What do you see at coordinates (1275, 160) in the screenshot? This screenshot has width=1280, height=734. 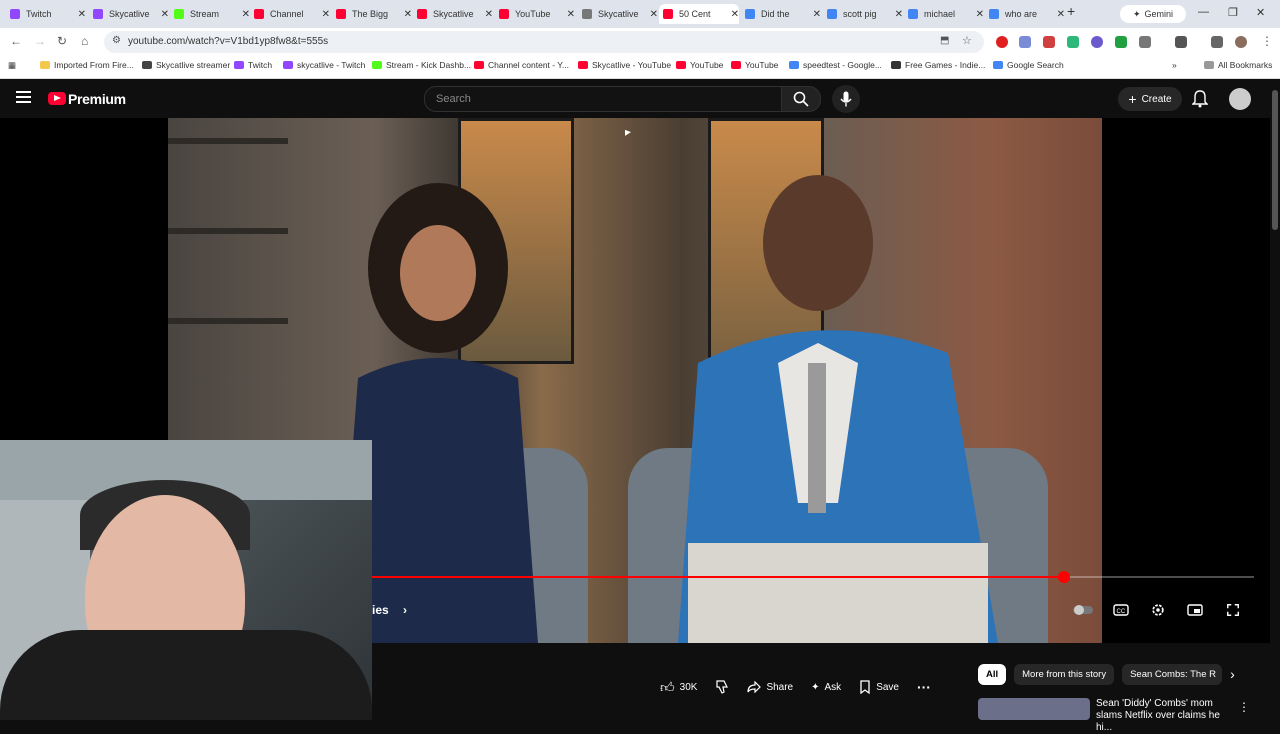 I see `scrollbar-thumb` at bounding box center [1275, 160].